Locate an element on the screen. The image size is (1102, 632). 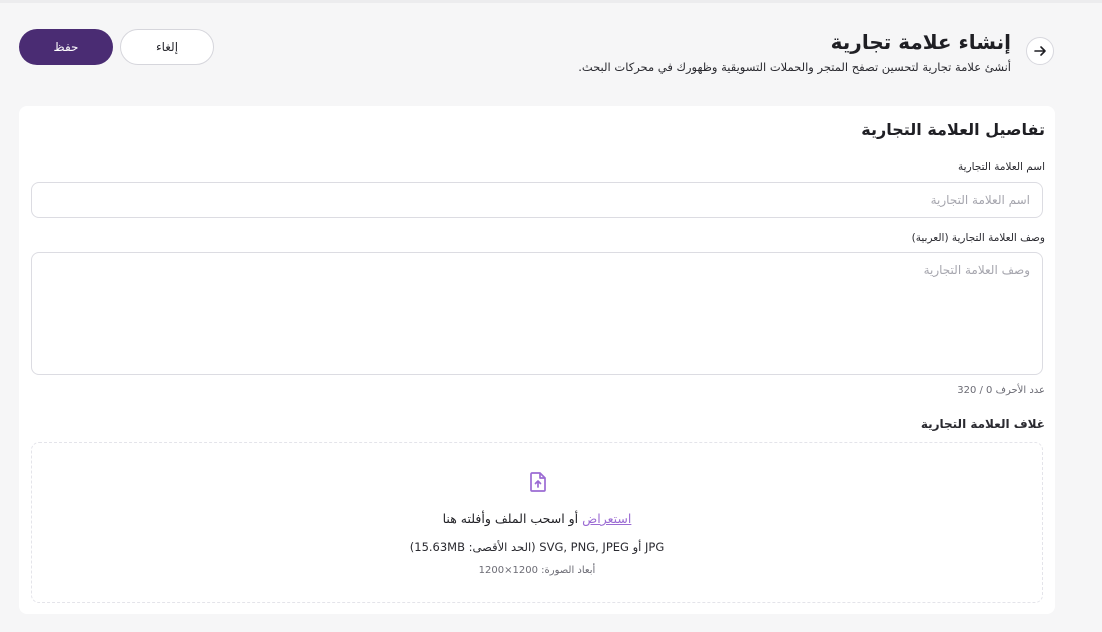
image-dimensions-text: أبعاد الصورة: 1200×1200 is located at coordinates (537, 570).